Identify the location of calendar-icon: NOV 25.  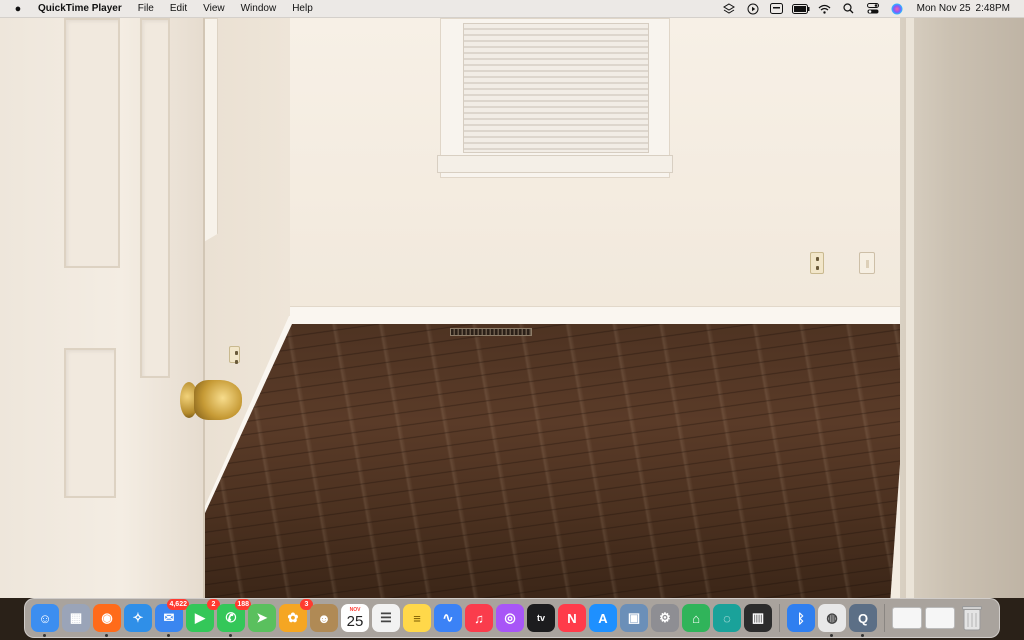
(355, 618).